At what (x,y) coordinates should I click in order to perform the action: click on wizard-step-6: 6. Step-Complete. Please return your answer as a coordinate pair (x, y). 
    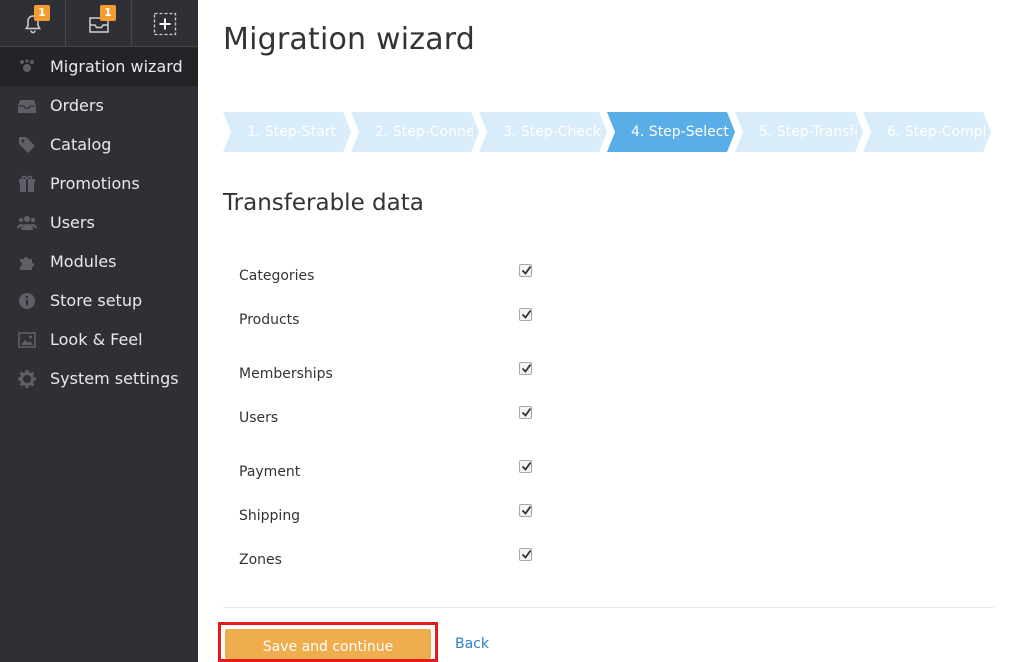
    Looking at the image, I should click on (927, 132).